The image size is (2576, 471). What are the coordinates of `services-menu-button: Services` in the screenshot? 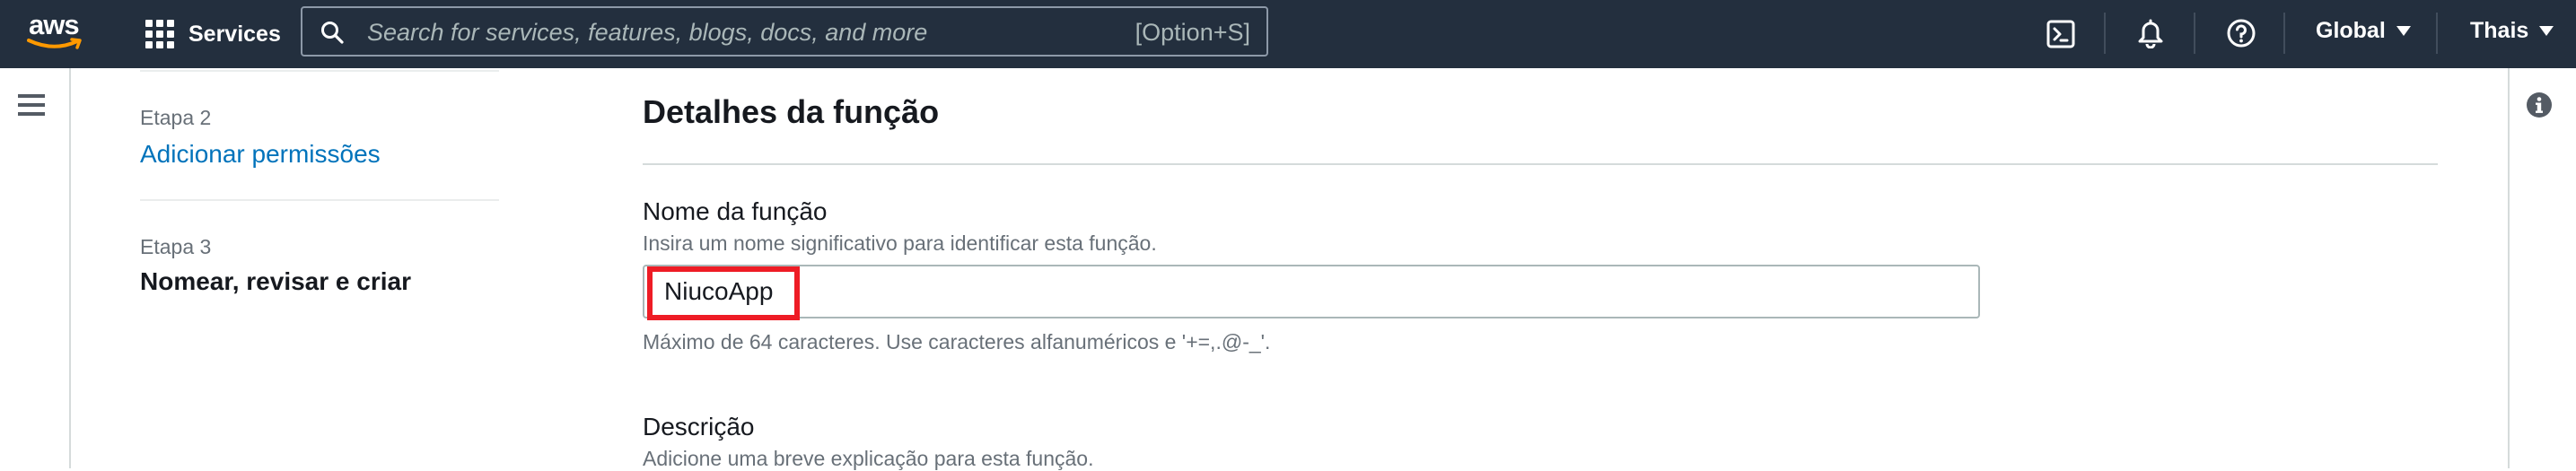 It's located at (213, 34).